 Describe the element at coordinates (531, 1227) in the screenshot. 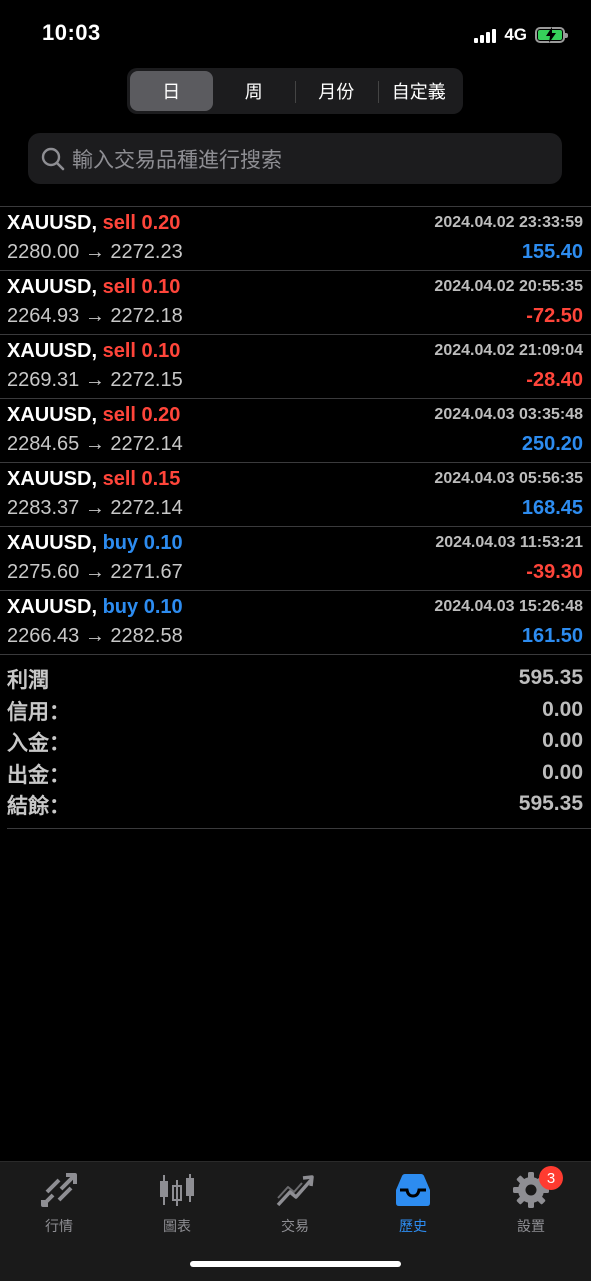

I see `tab-label: 設置` at that location.